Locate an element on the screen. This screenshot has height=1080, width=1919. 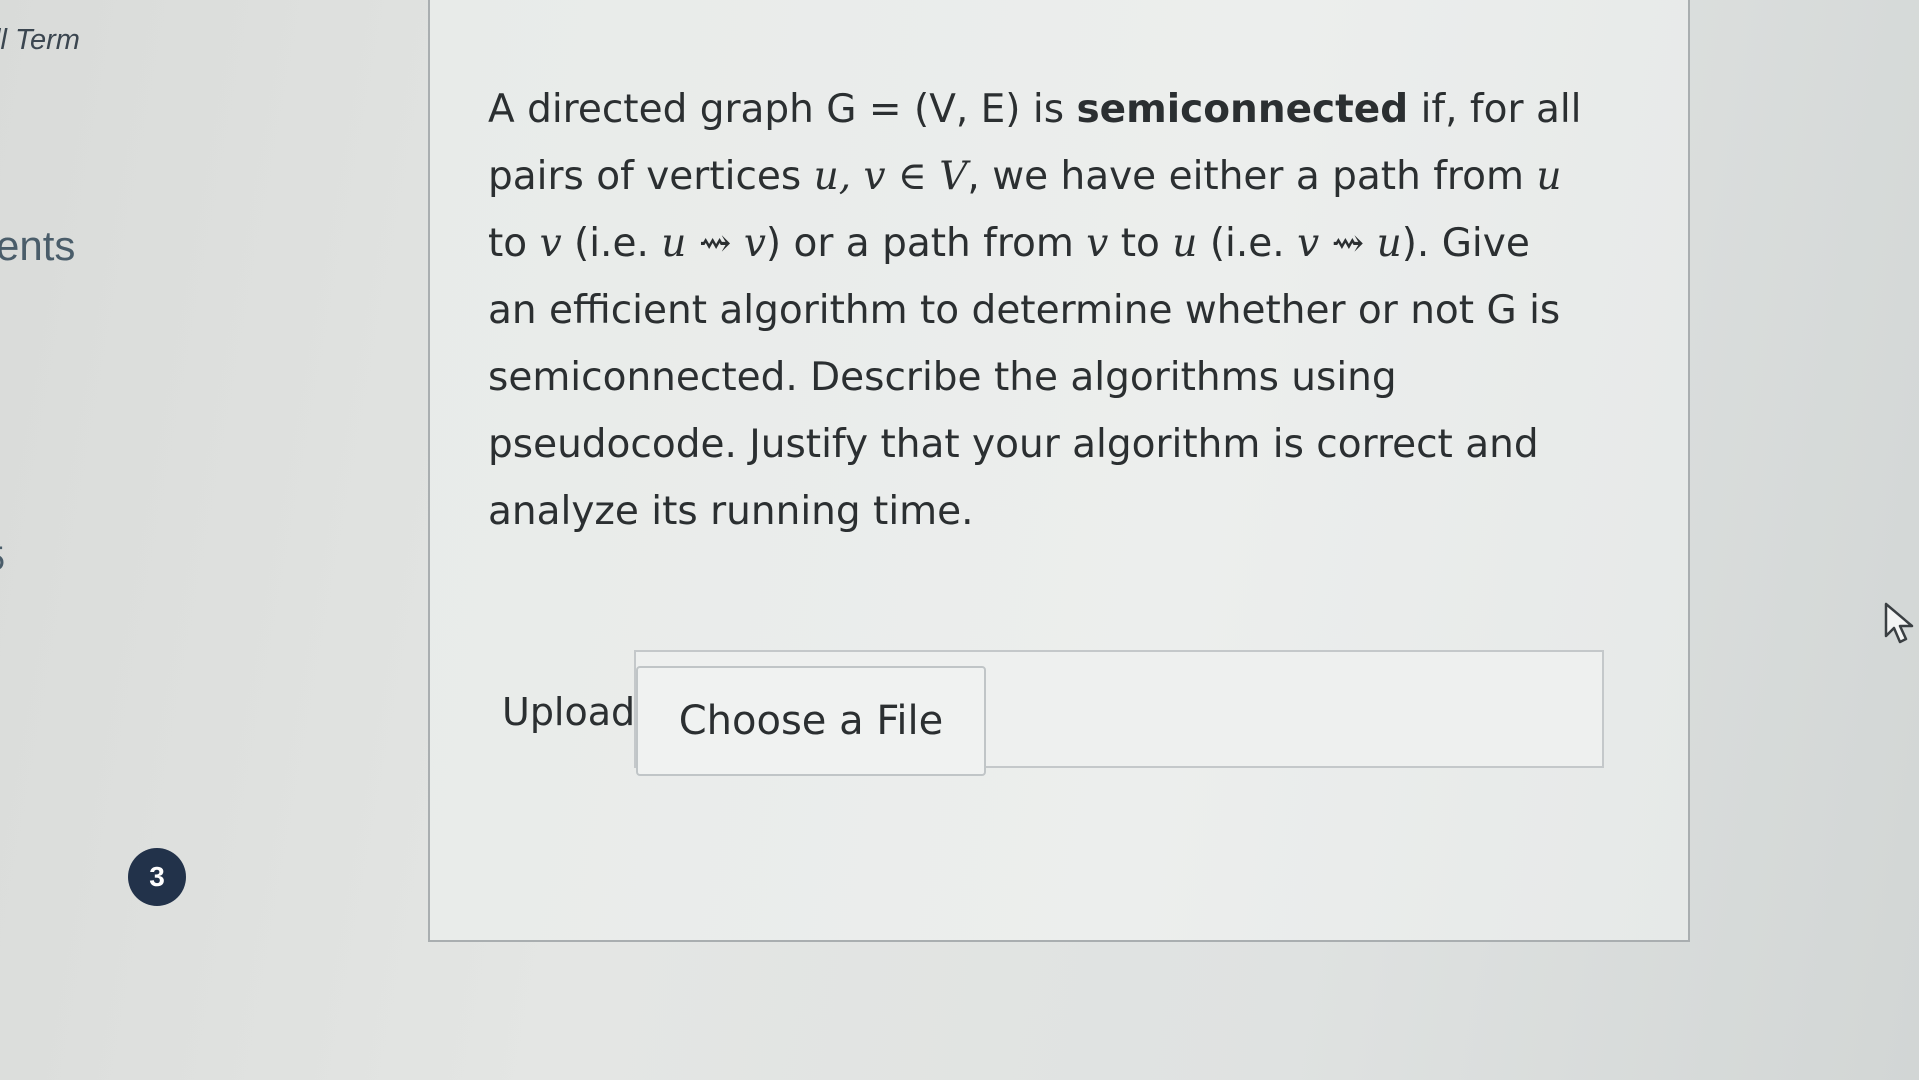
nav-link-assignments: ents is located at coordinates (37, 246).